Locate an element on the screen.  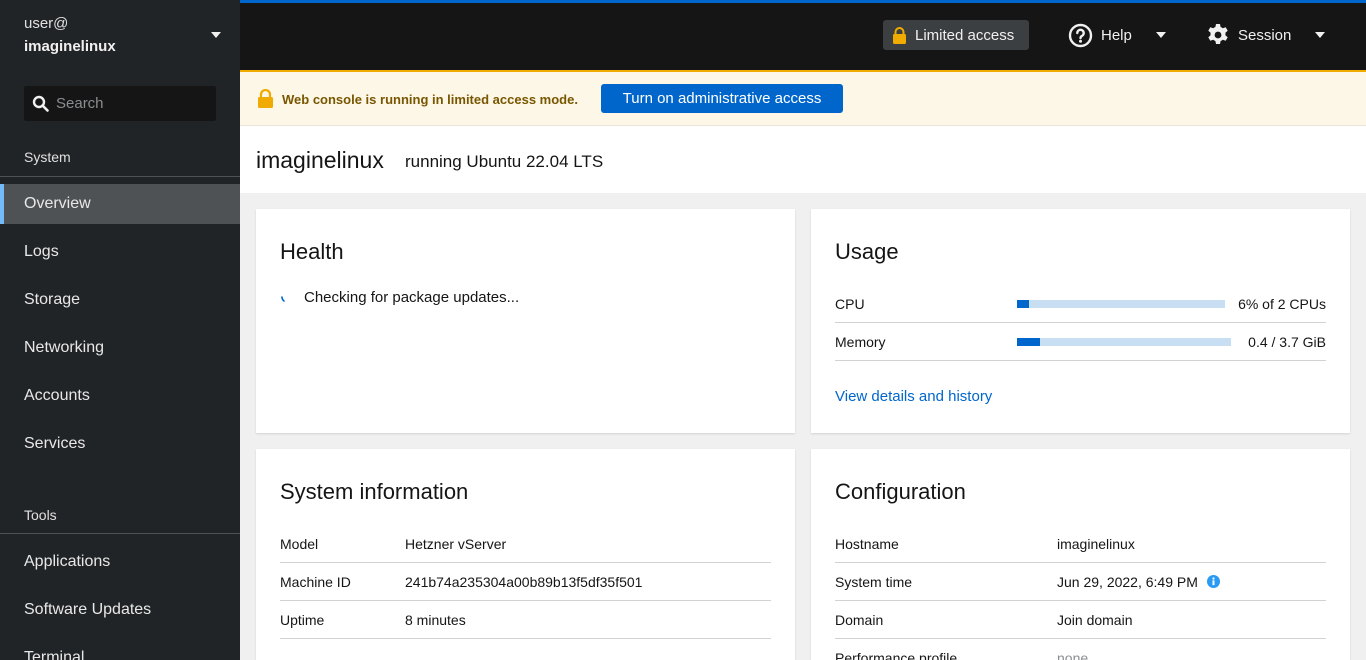
host-switcher: user@ imaginelinux is located at coordinates (120, 35).